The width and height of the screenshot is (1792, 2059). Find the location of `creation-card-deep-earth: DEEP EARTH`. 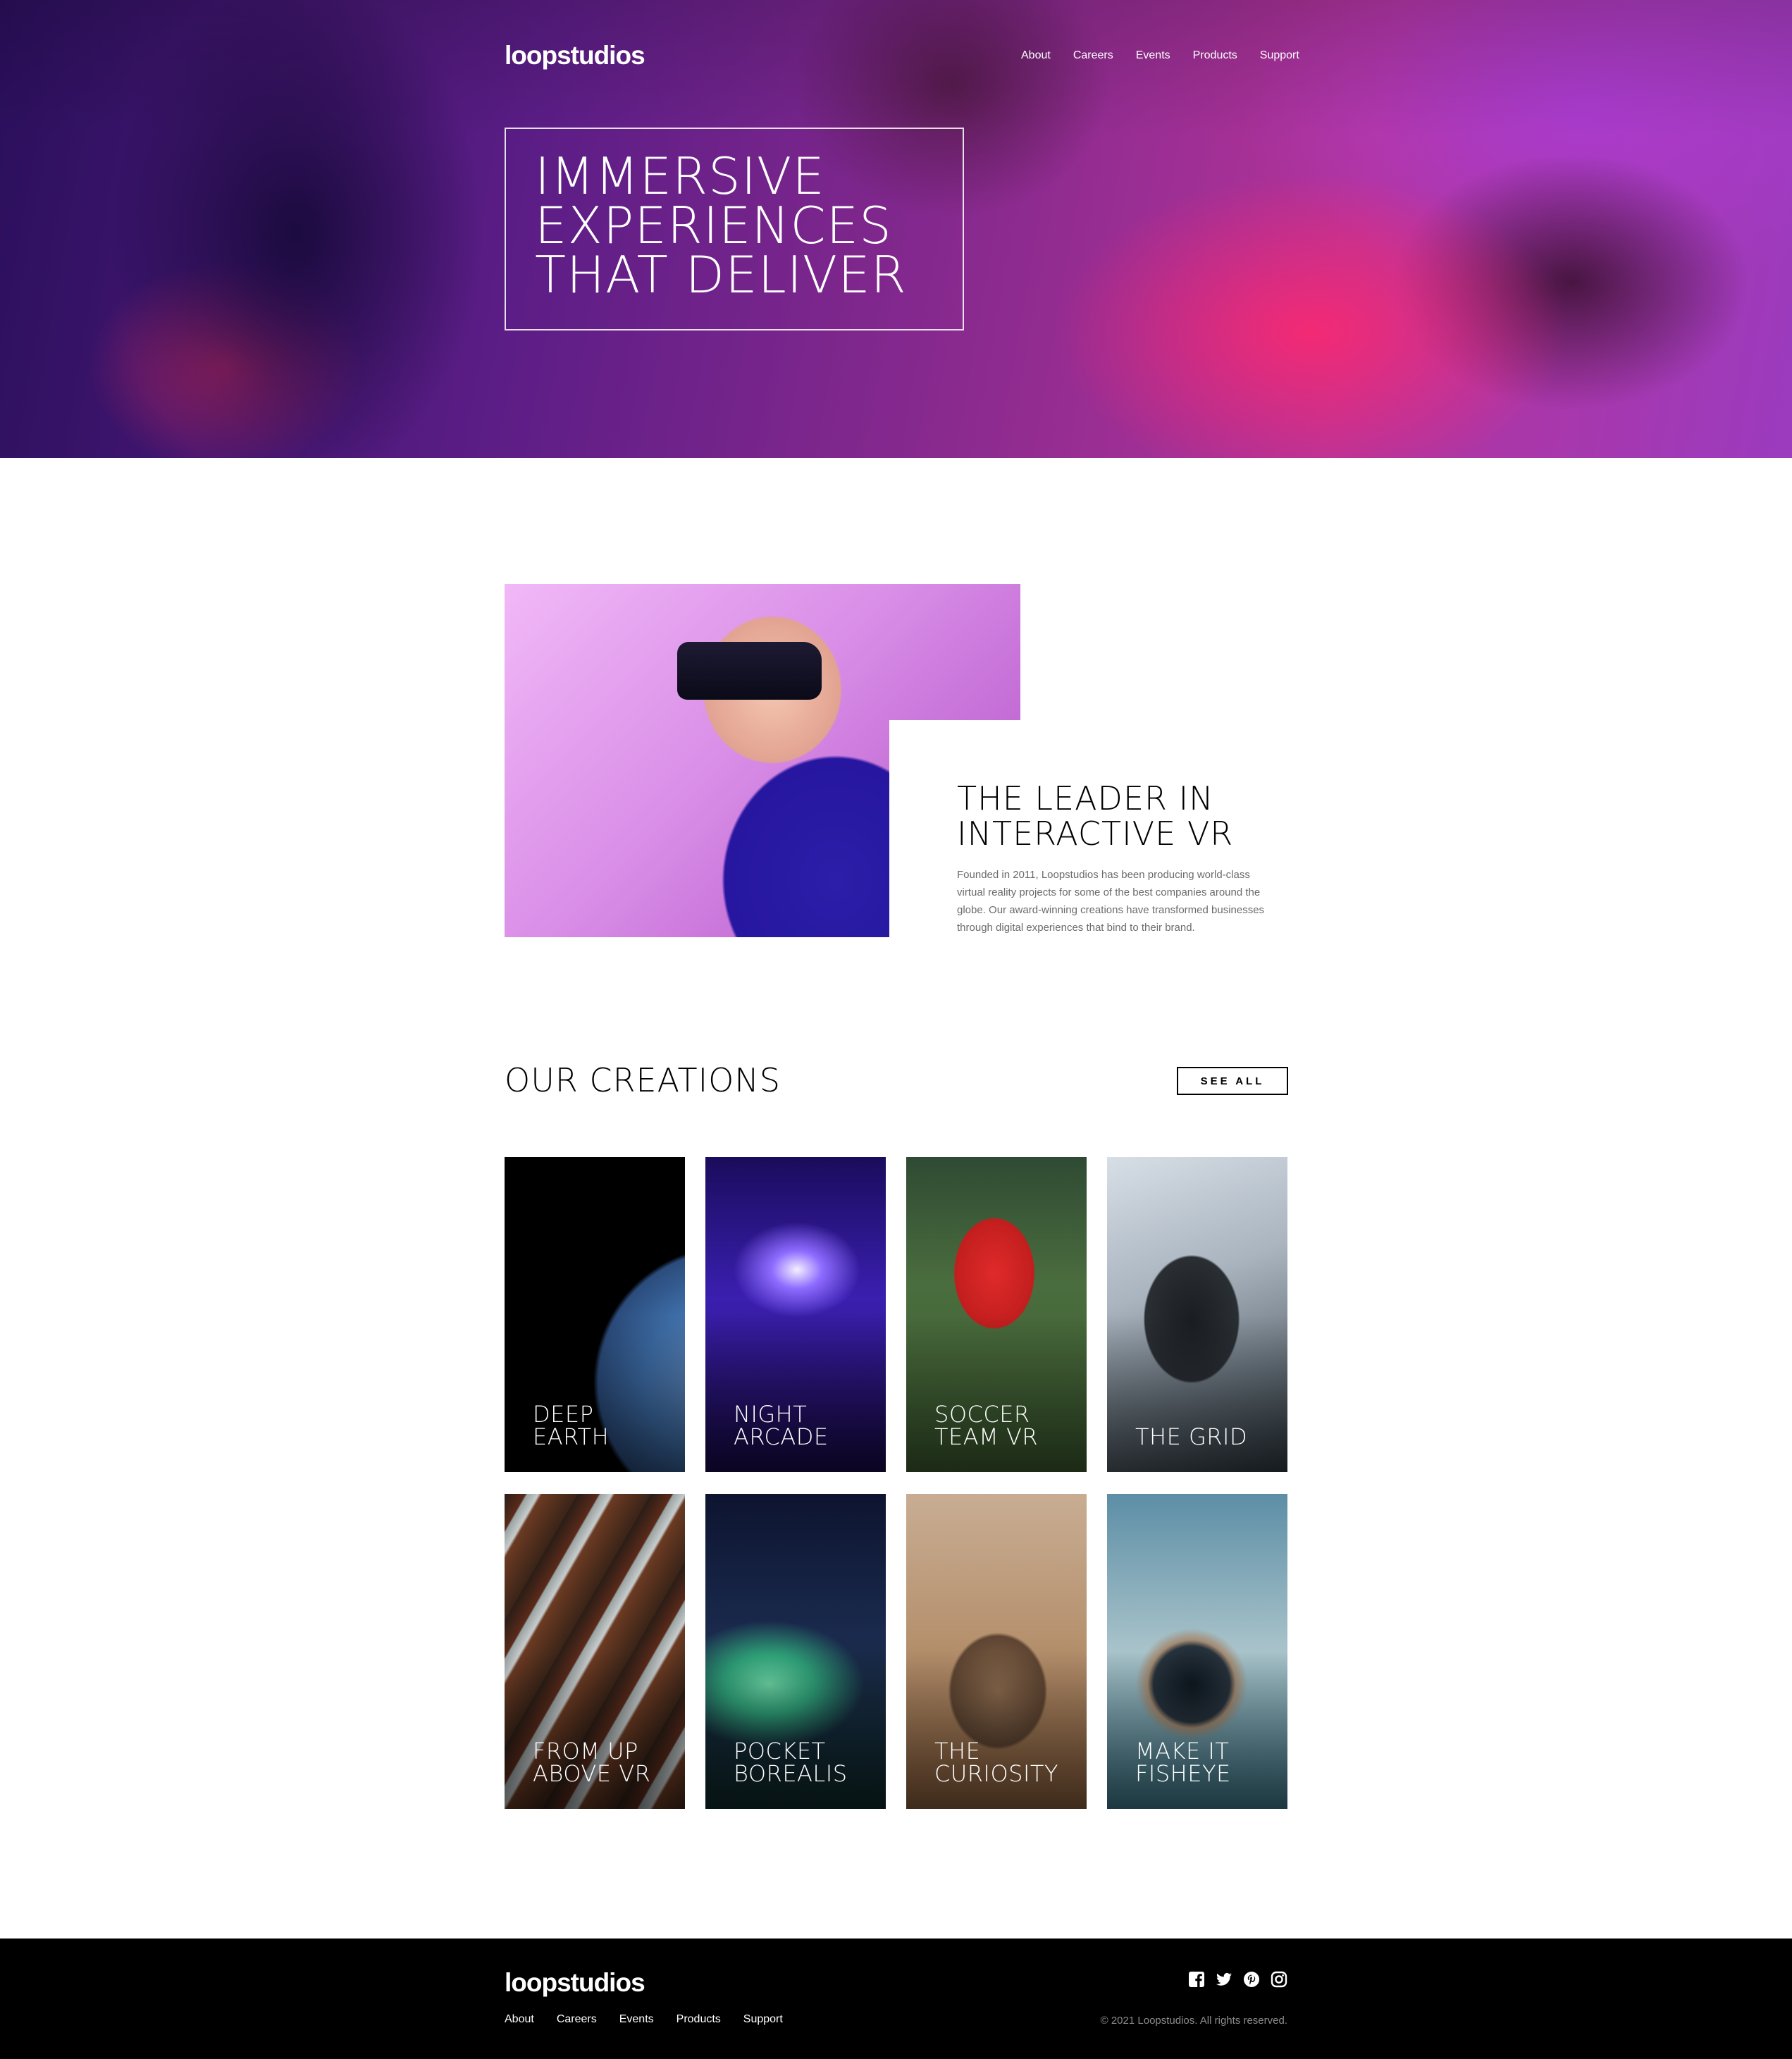

creation-card-deep-earth: DEEP EARTH is located at coordinates (595, 1315).